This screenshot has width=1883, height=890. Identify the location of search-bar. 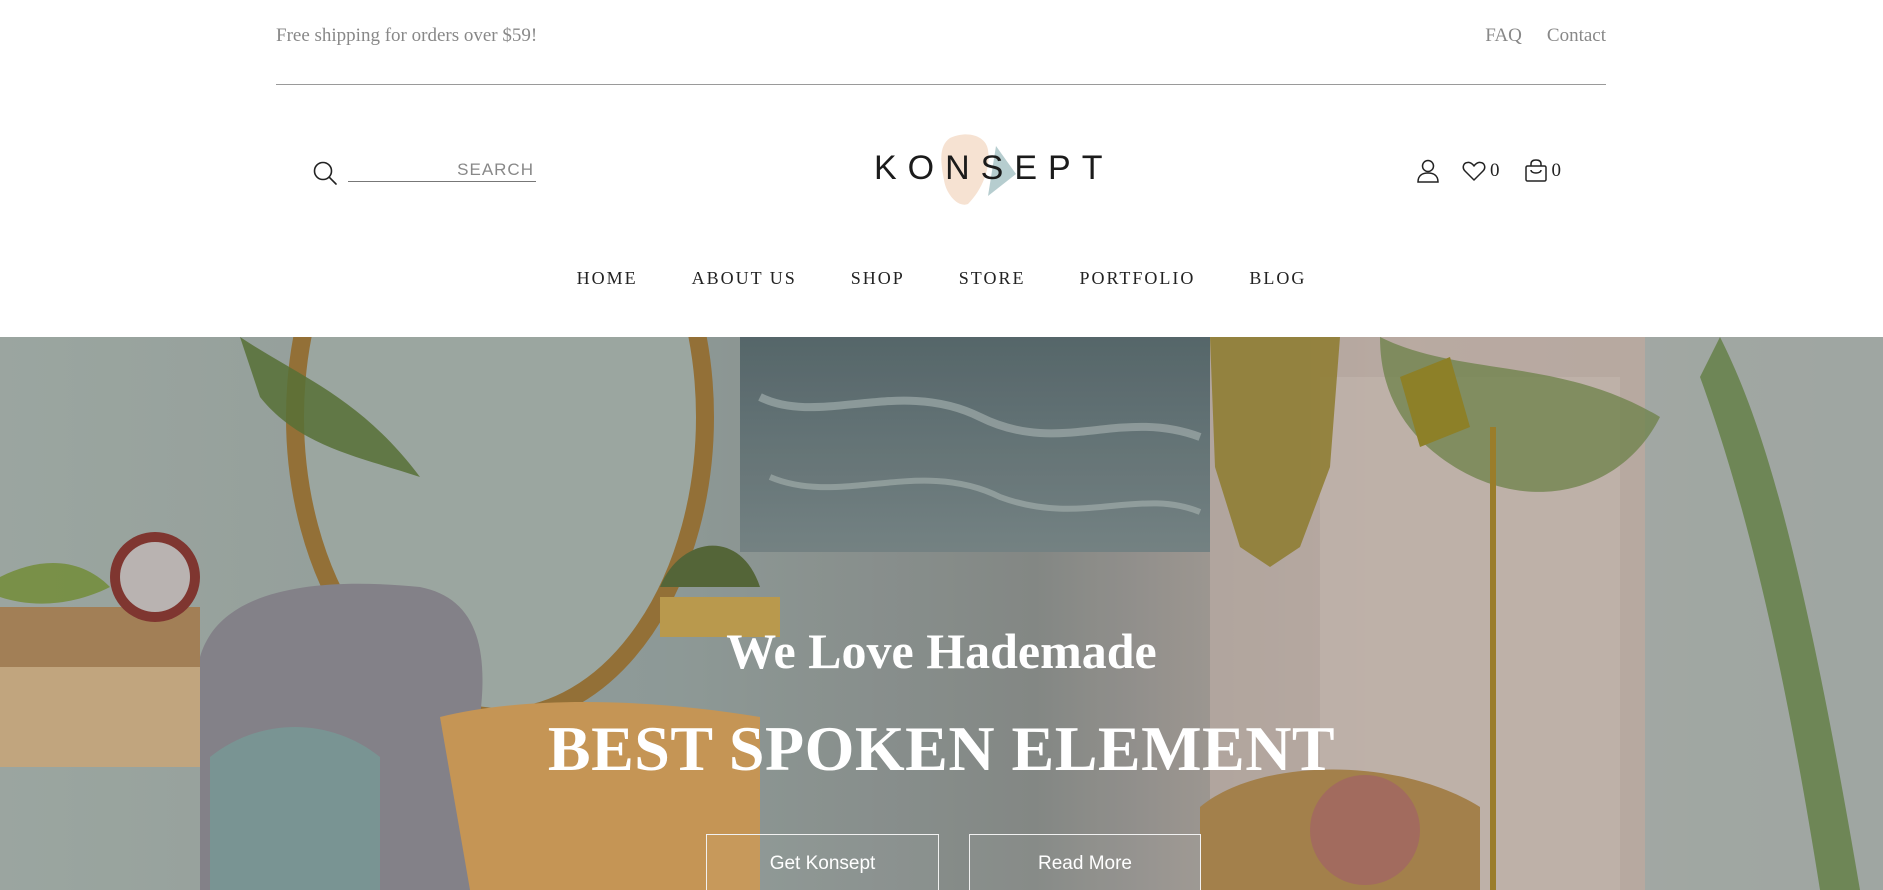
(425, 173).